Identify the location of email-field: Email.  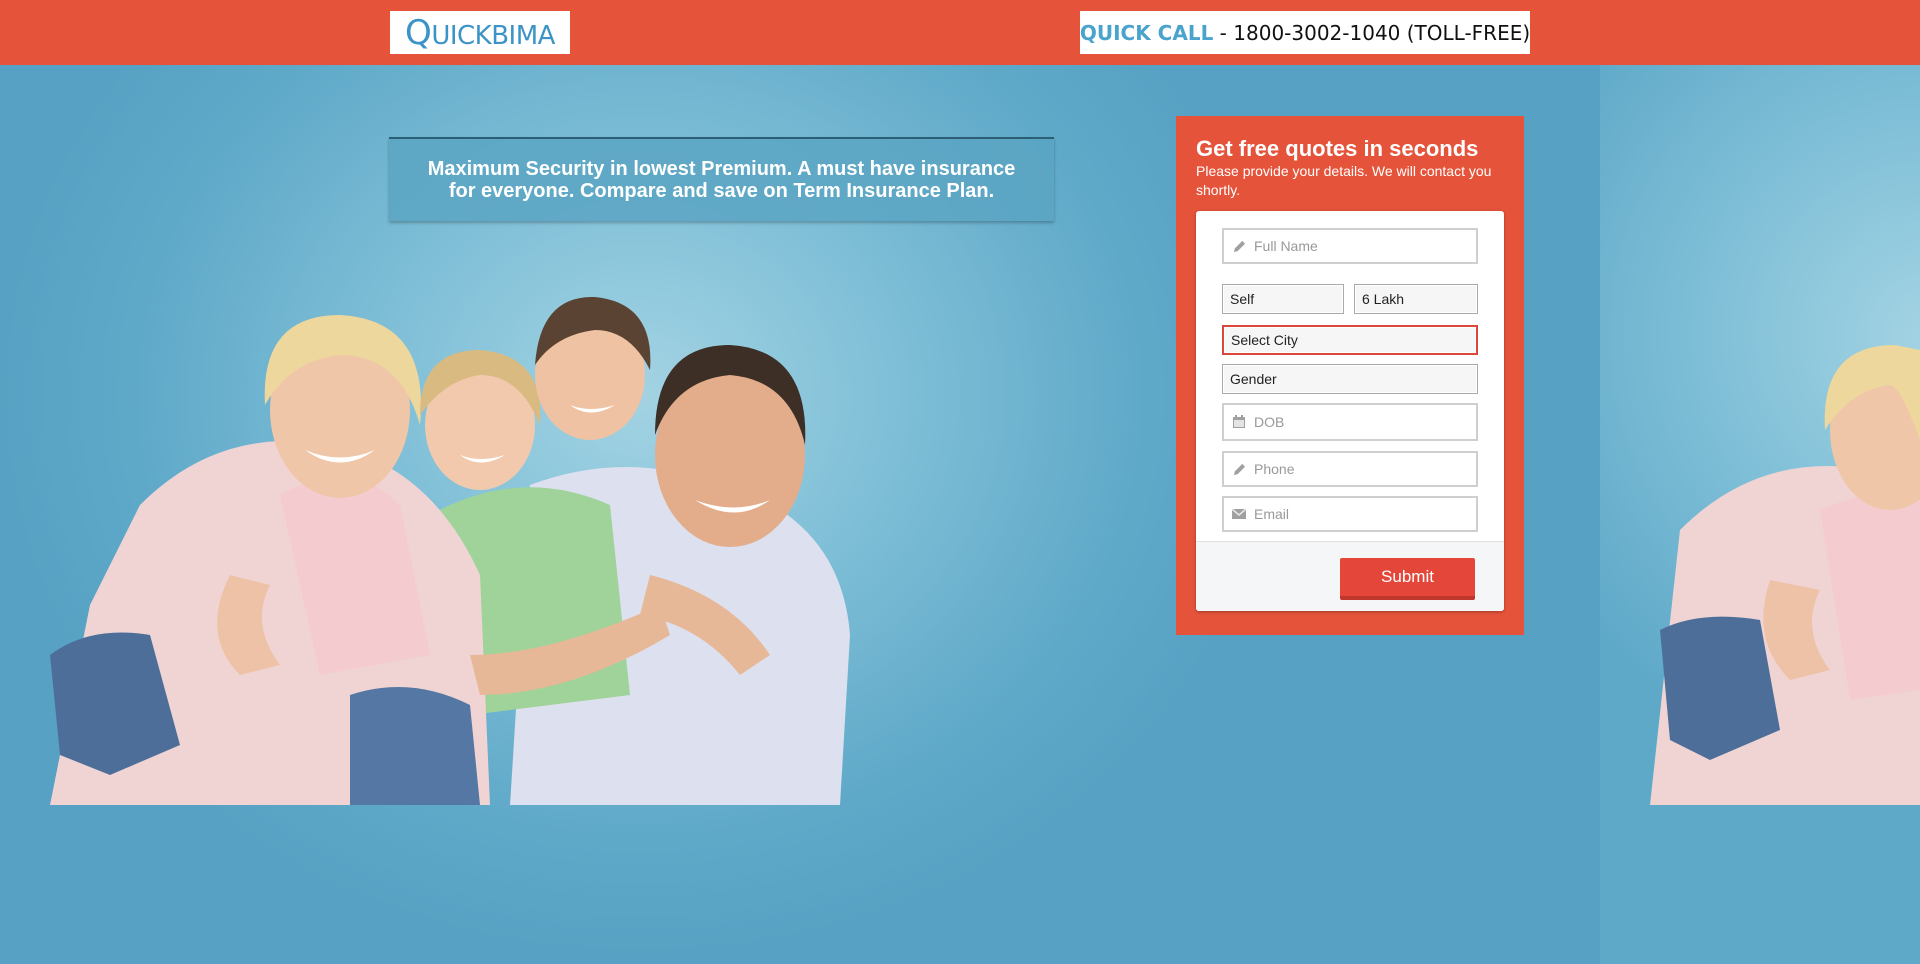
(1350, 514).